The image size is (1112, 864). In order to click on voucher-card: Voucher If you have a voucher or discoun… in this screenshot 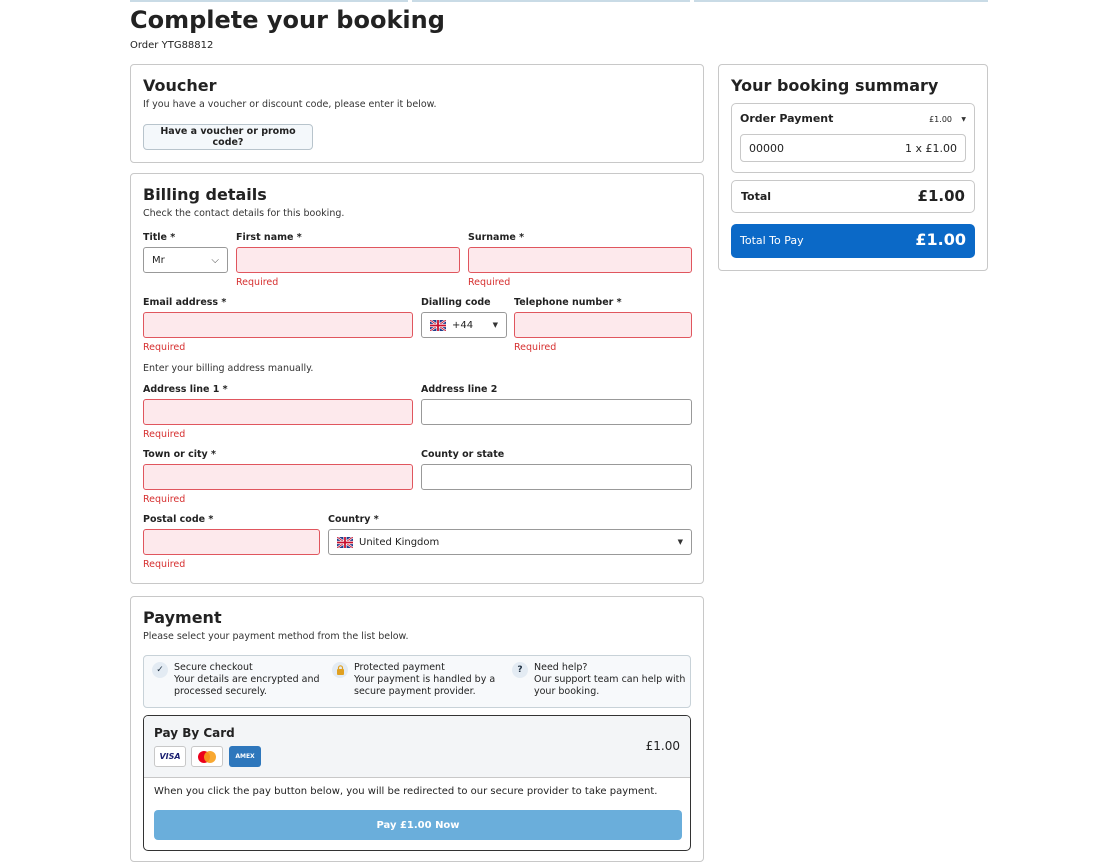, I will do `click(417, 113)`.